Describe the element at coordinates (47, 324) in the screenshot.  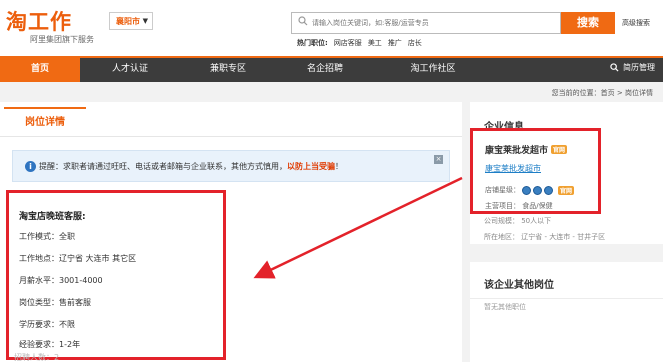
I see `job-detail-row: 学历要求：不限` at that location.